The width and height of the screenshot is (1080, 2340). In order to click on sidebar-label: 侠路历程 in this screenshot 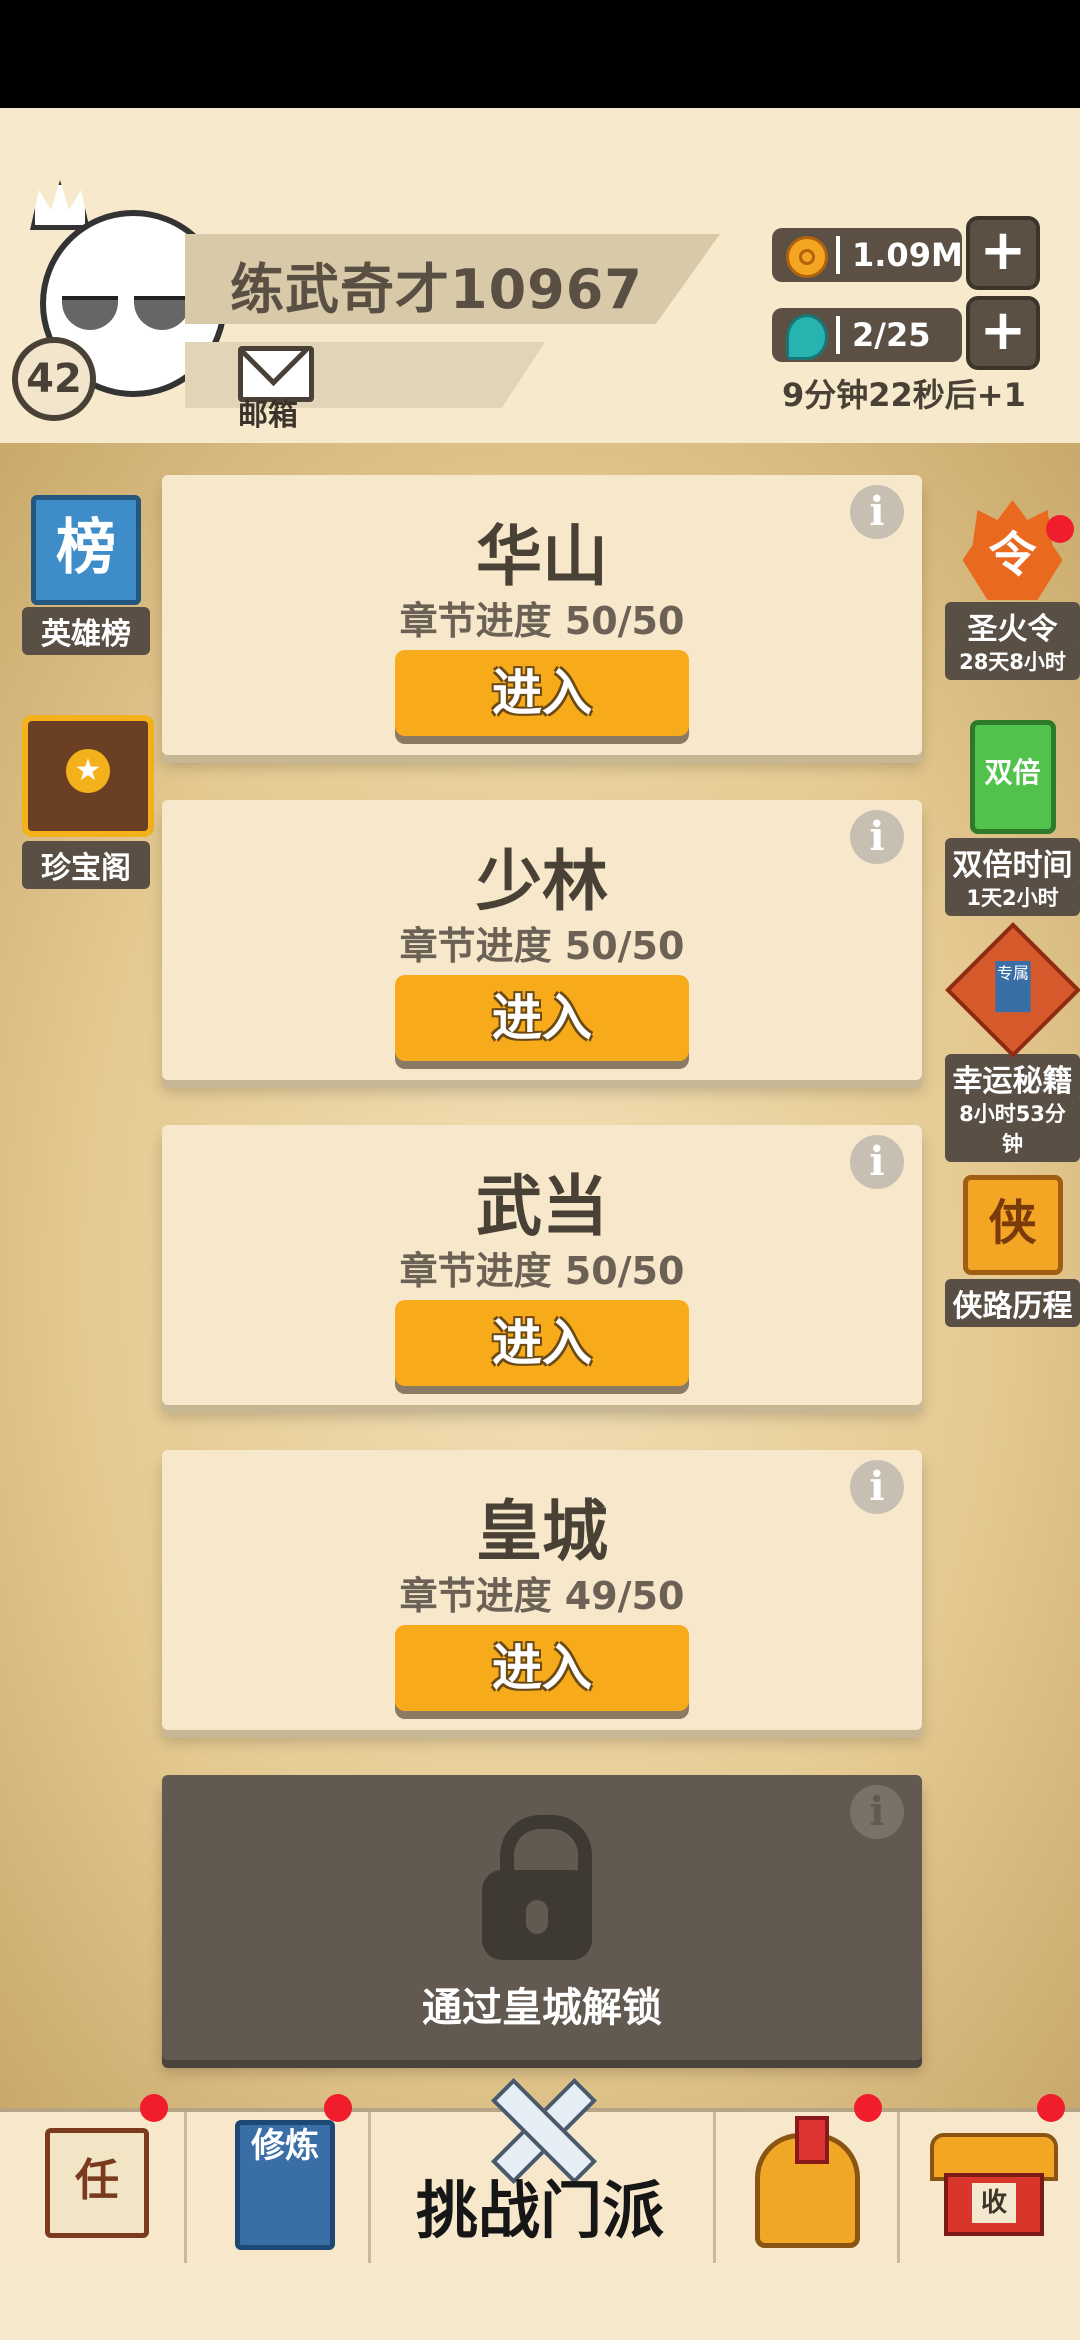, I will do `click(1012, 1303)`.